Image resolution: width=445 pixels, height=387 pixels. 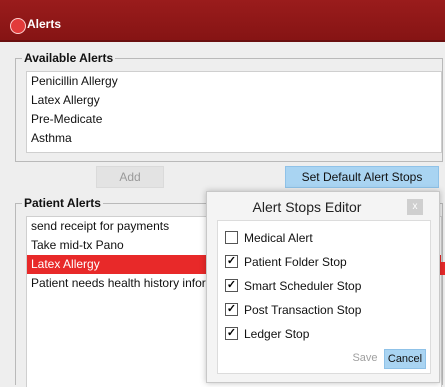 What do you see at coordinates (18, 26) in the screenshot?
I see `alerts-logo-icon` at bounding box center [18, 26].